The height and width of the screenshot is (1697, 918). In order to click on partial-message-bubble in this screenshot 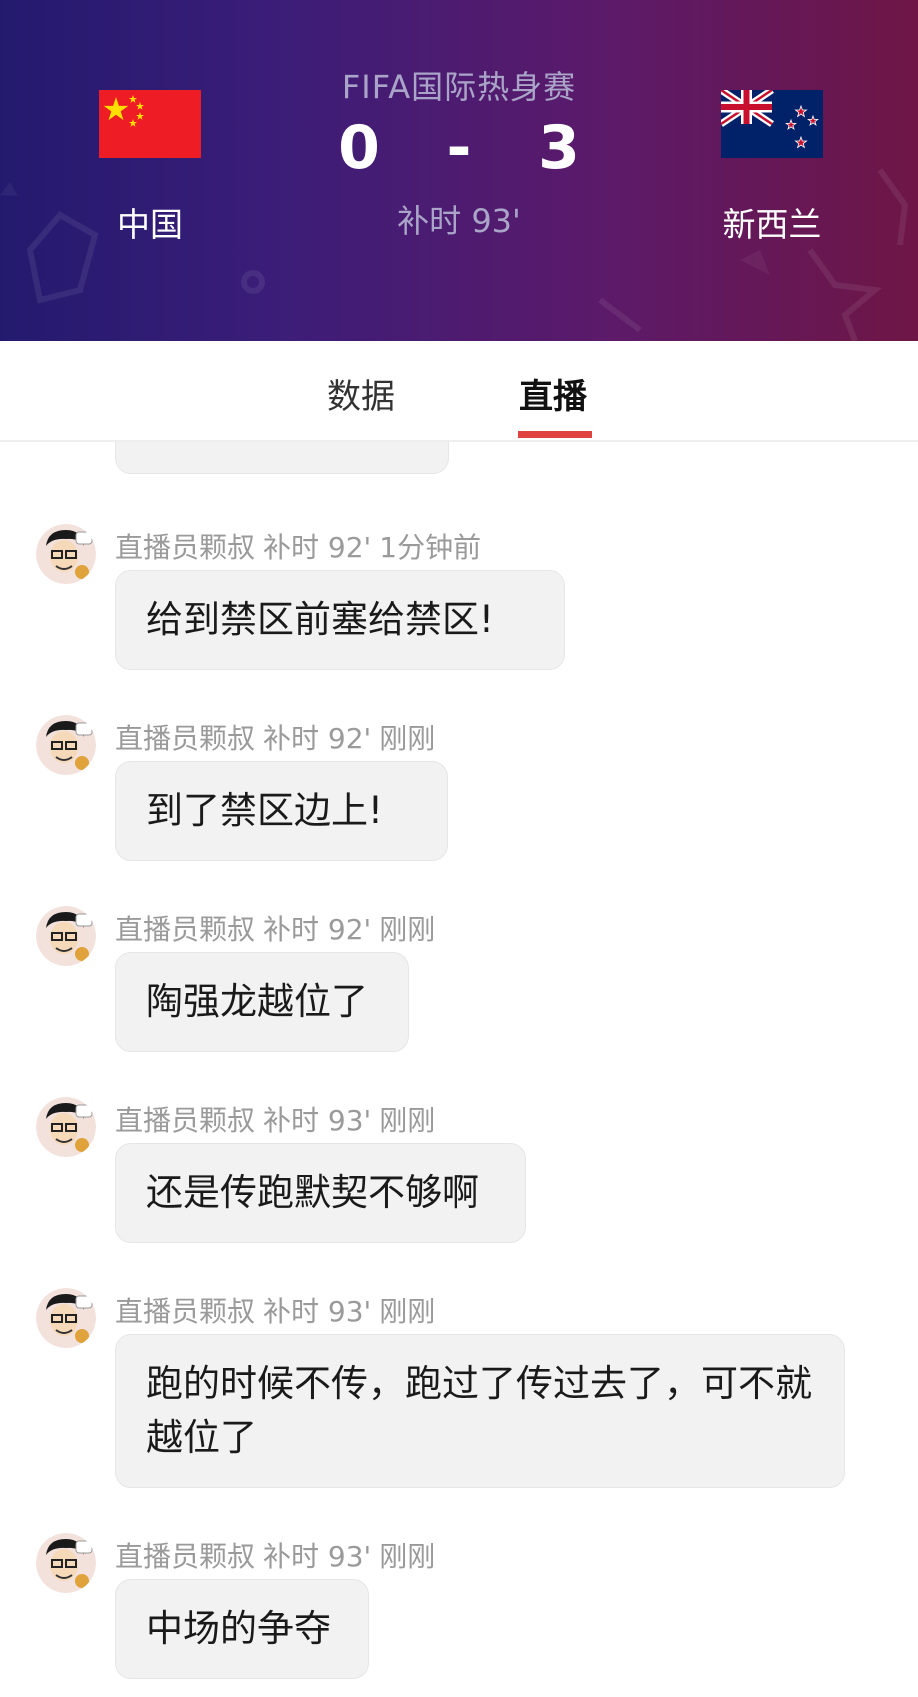, I will do `click(282, 458)`.